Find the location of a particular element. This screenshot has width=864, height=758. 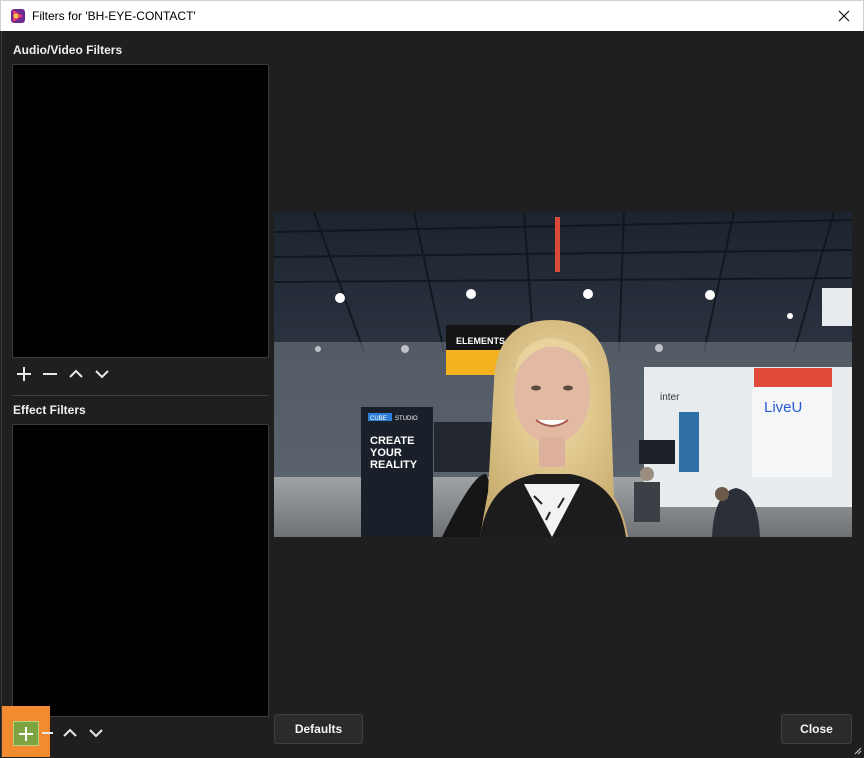

move-up-av-filter-button is located at coordinates (75, 374).